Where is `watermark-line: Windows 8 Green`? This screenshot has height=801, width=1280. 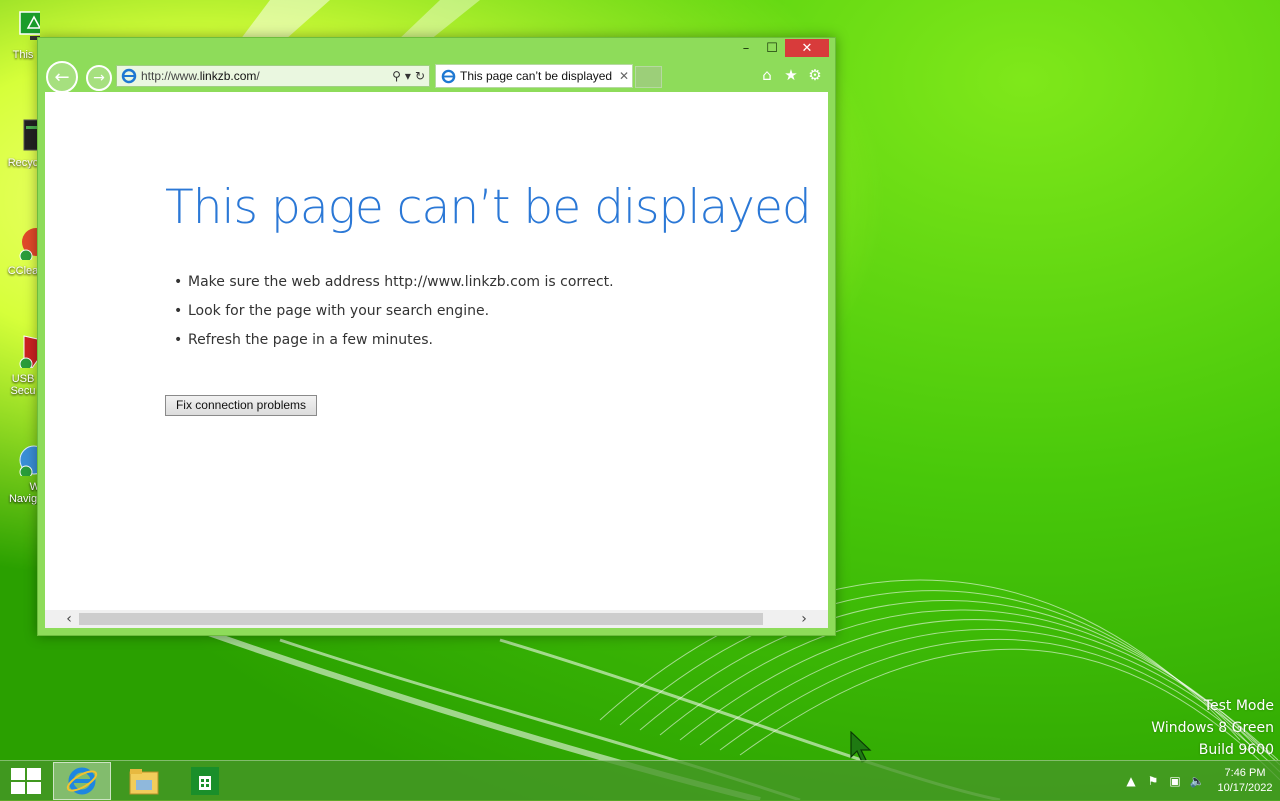
watermark-line: Windows 8 Green is located at coordinates (1212, 728).